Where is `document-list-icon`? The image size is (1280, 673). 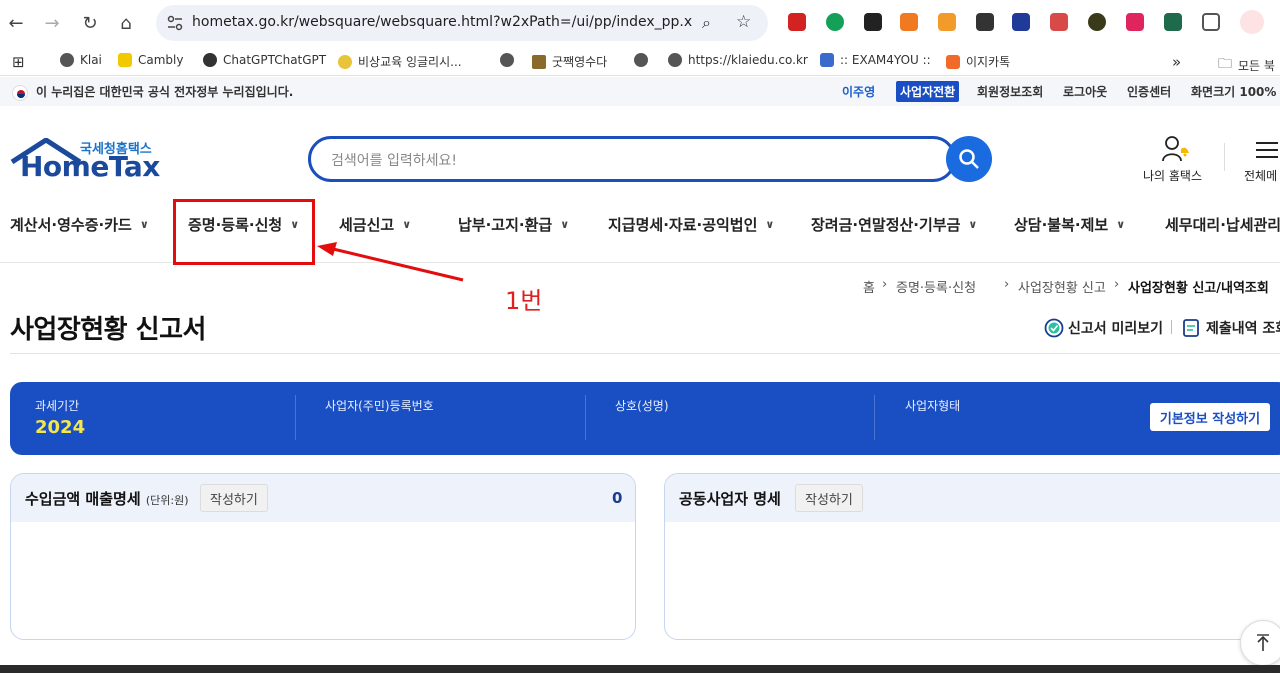
document-list-icon is located at coordinates (1191, 328).